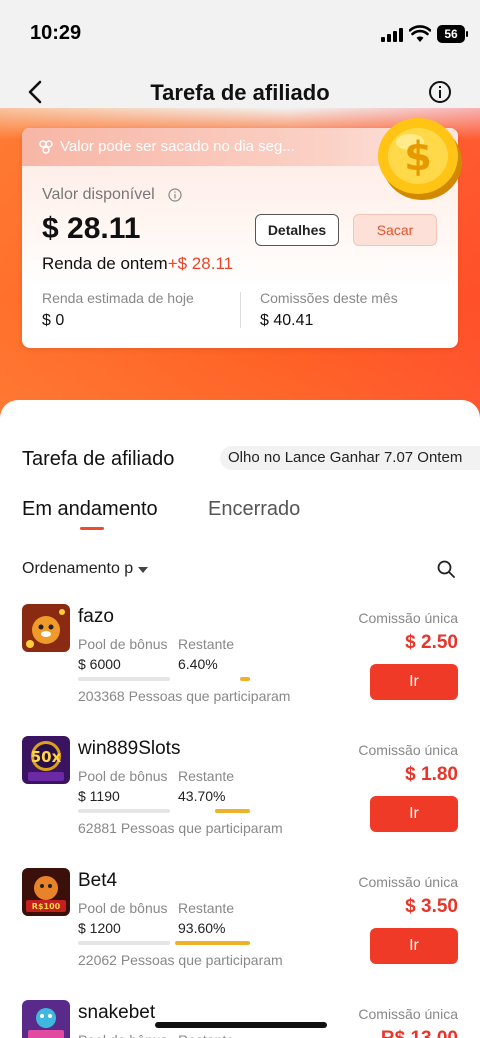 This screenshot has height=1038, width=480. I want to click on remaining-value: 43.70%, so click(202, 796).